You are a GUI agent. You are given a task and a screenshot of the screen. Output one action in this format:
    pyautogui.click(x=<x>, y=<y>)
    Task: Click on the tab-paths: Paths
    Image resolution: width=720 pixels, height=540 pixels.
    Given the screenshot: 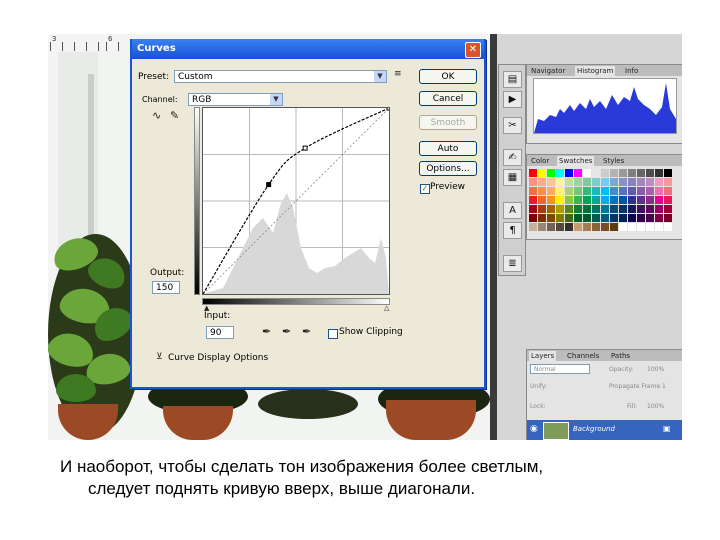 What is the action you would take?
    pyautogui.click(x=621, y=356)
    